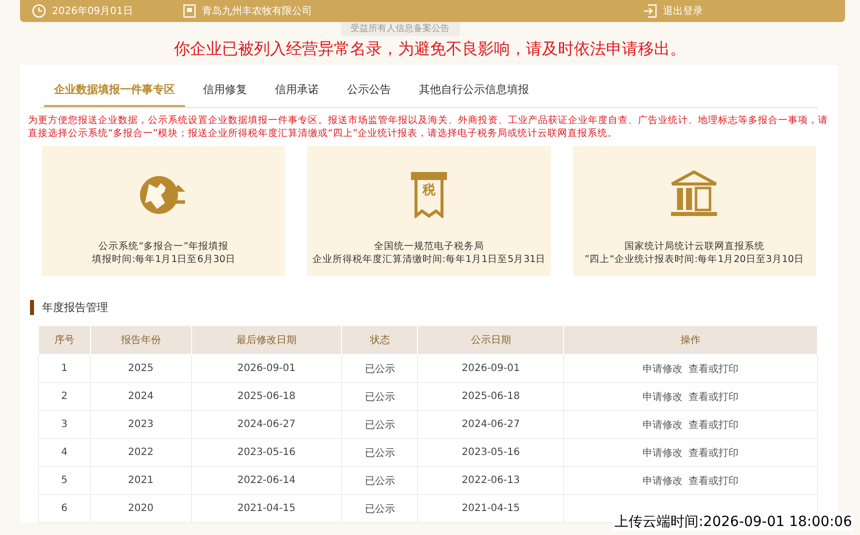 This screenshot has width=860, height=535. What do you see at coordinates (64, 396) in the screenshot?
I see `table-cell: 2` at bounding box center [64, 396].